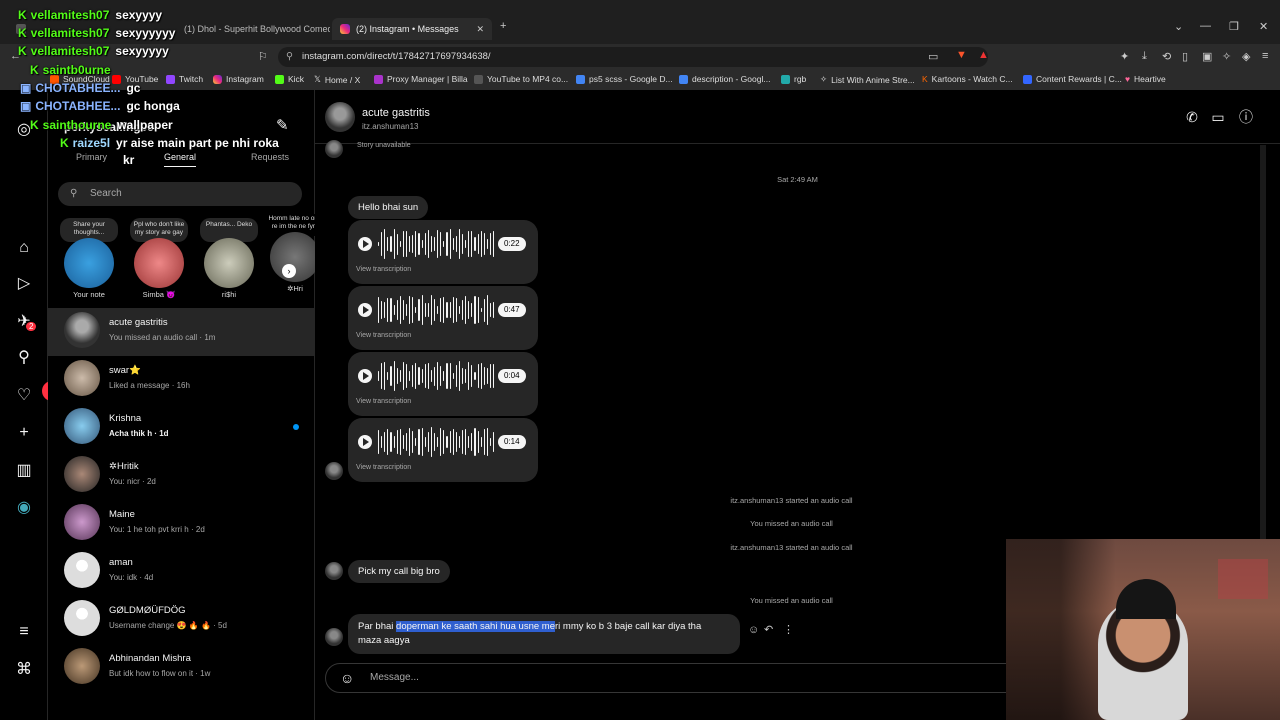 The height and width of the screenshot is (720, 1280). Describe the element at coordinates (1246, 117) in the screenshot. I see `info-icon: ⓘ` at that location.